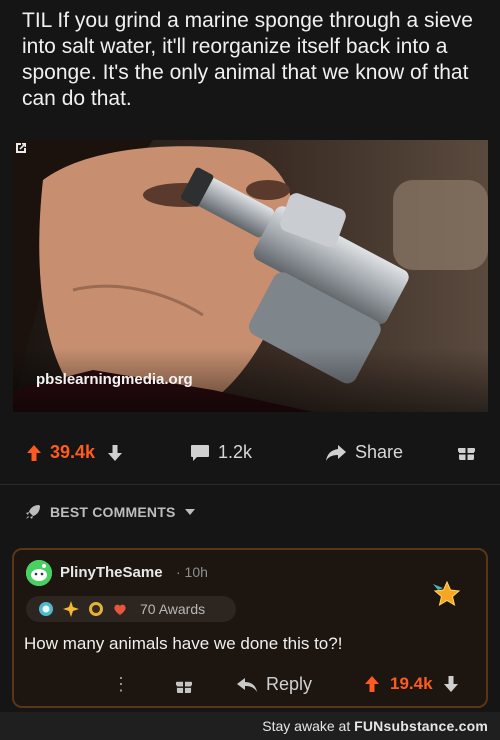  I want to click on comments-button: 1.2k, so click(221, 452).